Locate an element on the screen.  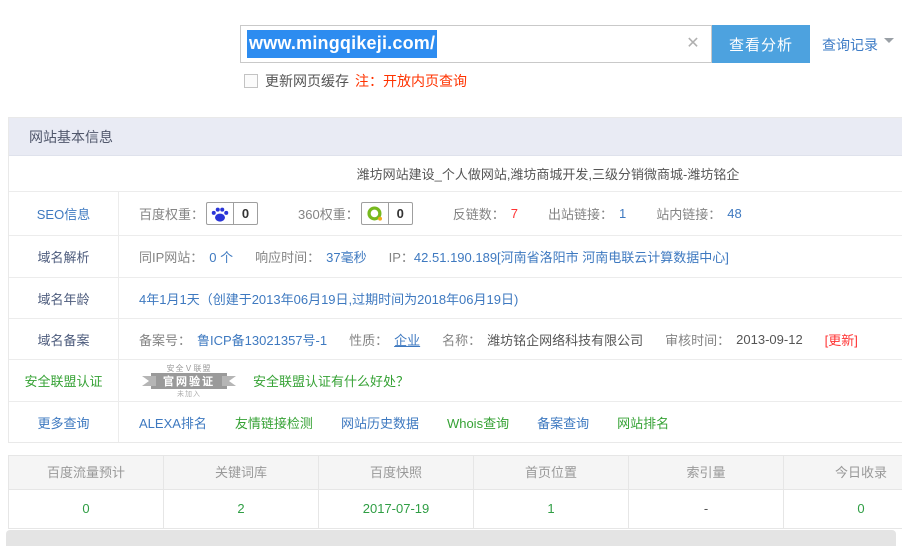
domain-age-value: 4年1月1天（创建于2013年06月19日,过期时间为2018年06月19日) is located at coordinates (329, 299).